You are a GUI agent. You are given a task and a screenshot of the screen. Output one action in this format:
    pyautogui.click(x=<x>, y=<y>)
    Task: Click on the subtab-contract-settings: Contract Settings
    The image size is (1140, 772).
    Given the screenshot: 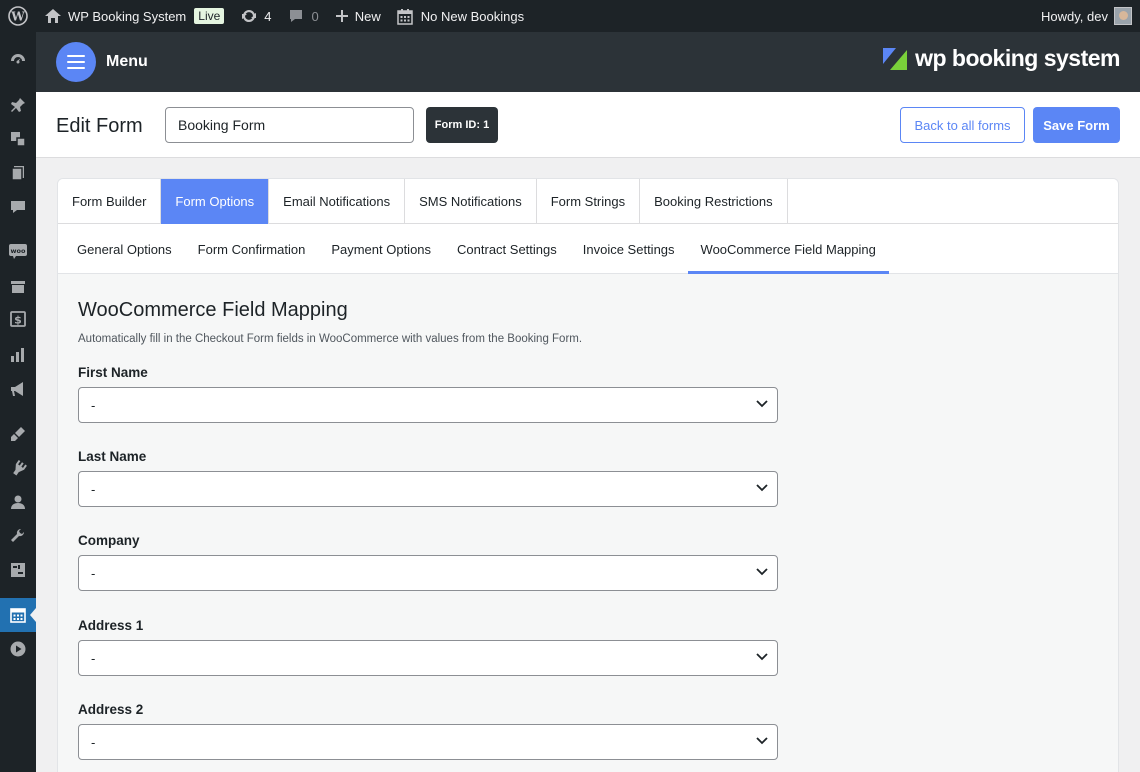 What is the action you would take?
    pyautogui.click(x=507, y=249)
    